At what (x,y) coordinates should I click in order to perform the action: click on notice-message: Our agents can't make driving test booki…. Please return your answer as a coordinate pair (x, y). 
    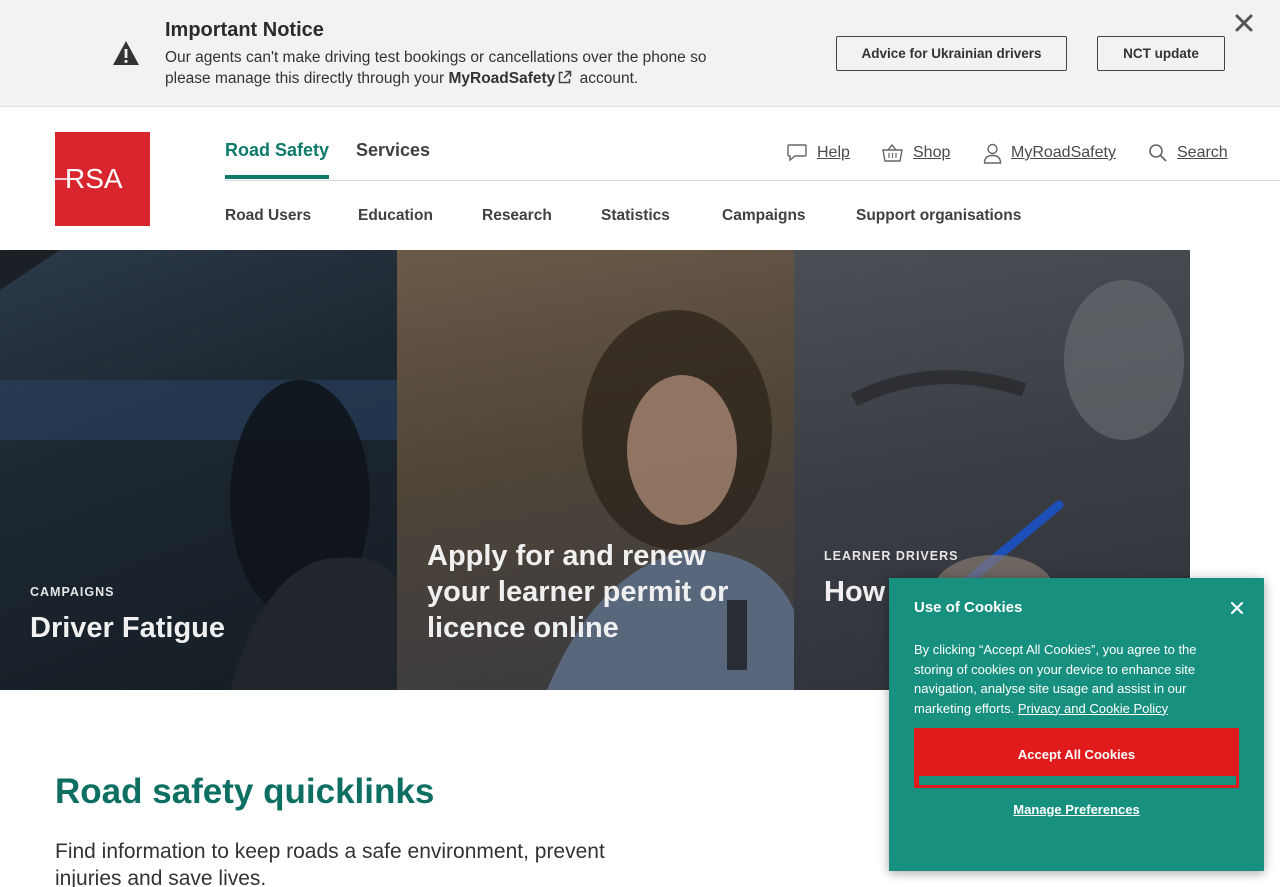
    Looking at the image, I should click on (460, 68).